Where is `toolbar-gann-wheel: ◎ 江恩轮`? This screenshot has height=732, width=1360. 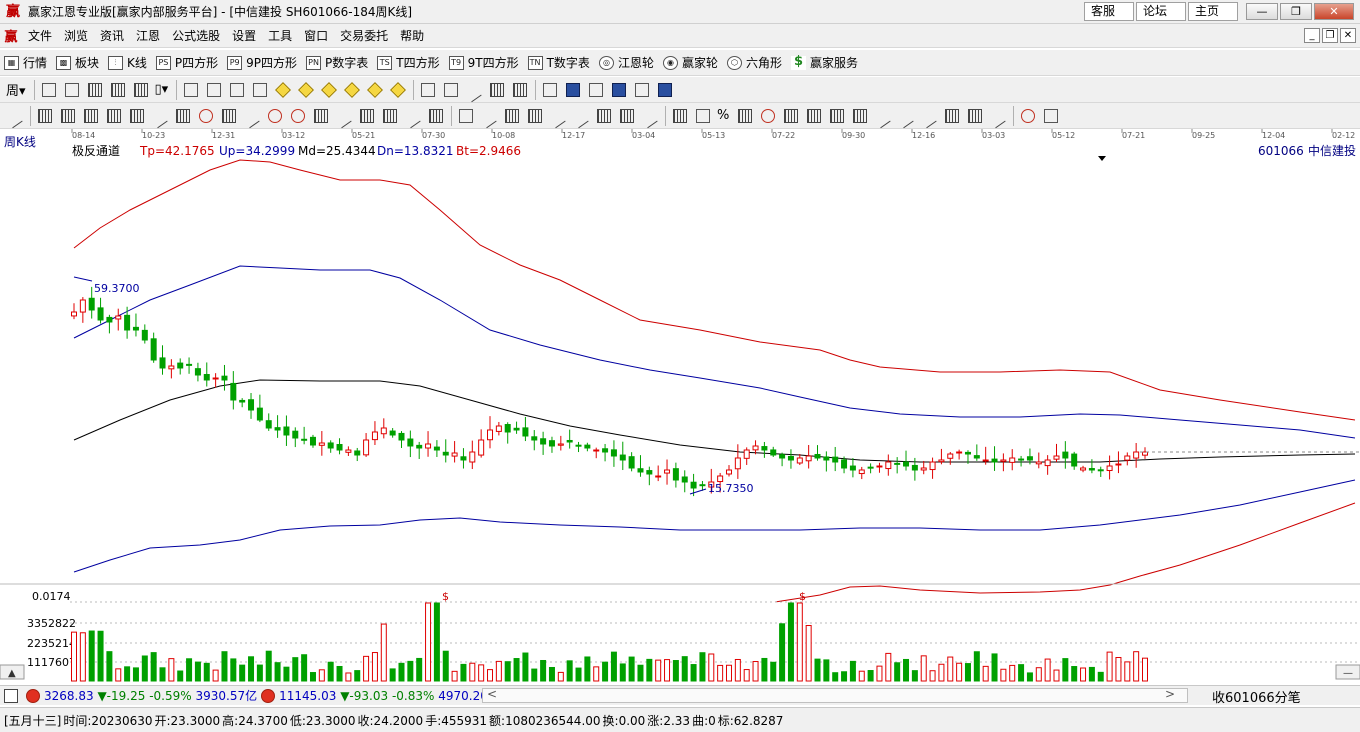 toolbar-gann-wheel: ◎ 江恩轮 is located at coordinates (627, 62).